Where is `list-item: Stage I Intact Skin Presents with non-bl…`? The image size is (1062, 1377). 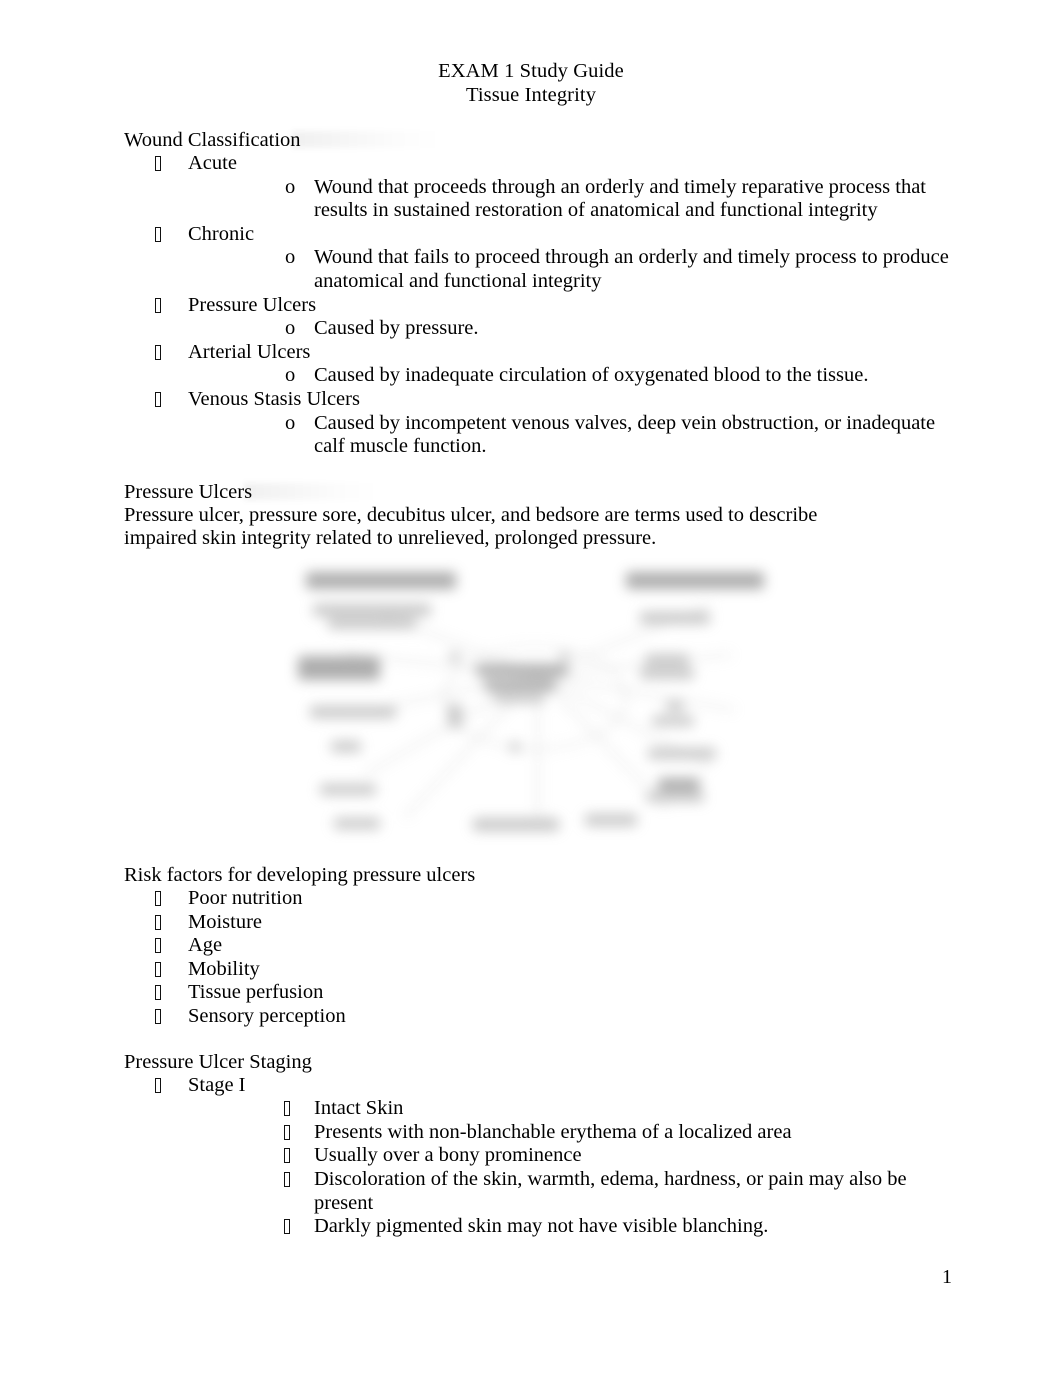
list-item: Stage I Intact Skin Presents with non-bl… is located at coordinates (538, 1156).